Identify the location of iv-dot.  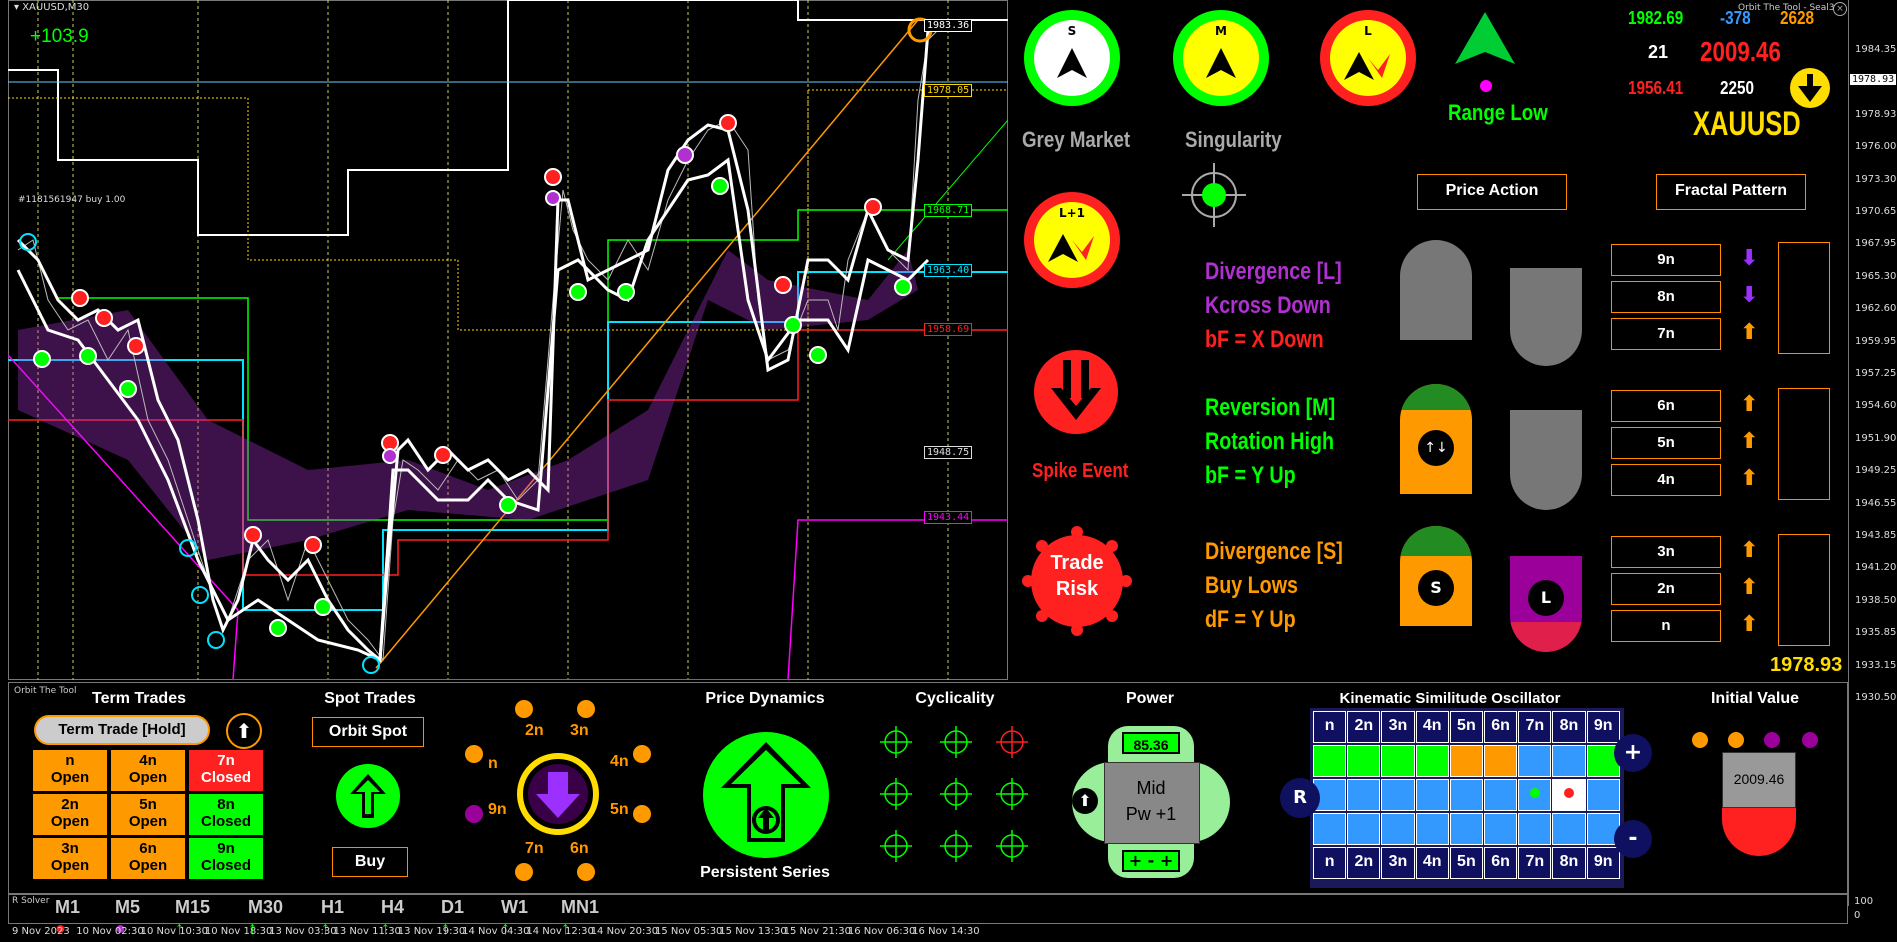
(1736, 740).